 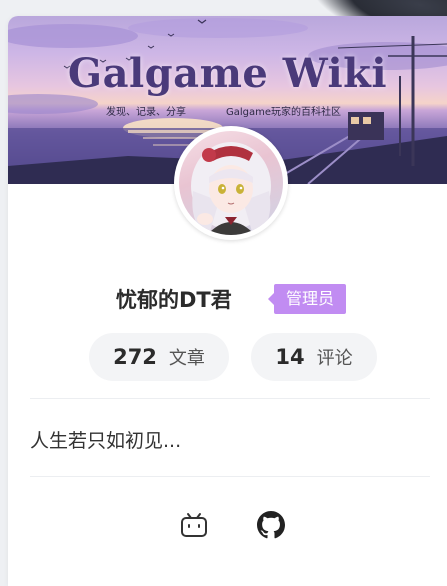 What do you see at coordinates (135, 357) in the screenshot?
I see `stat-articles-value: 272` at bounding box center [135, 357].